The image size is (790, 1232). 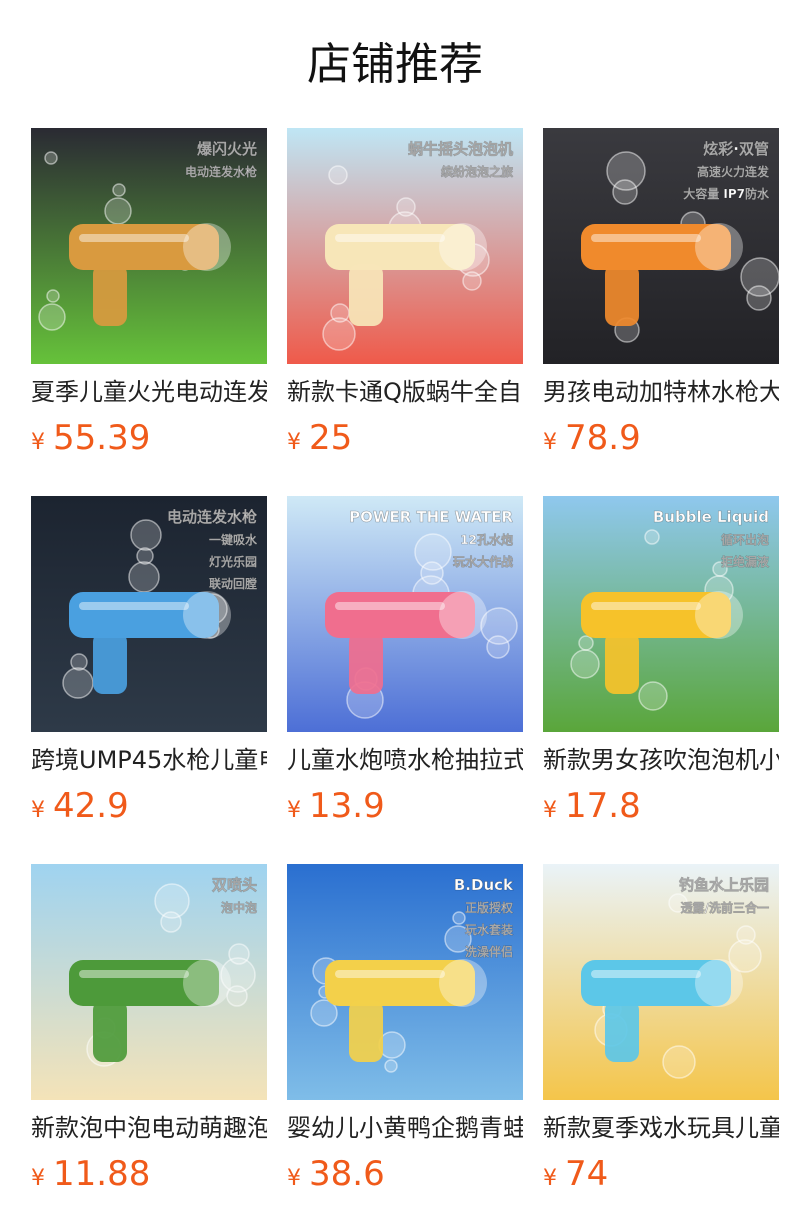 What do you see at coordinates (745, 539) in the screenshot?
I see `image-caption: 循环出泡` at bounding box center [745, 539].